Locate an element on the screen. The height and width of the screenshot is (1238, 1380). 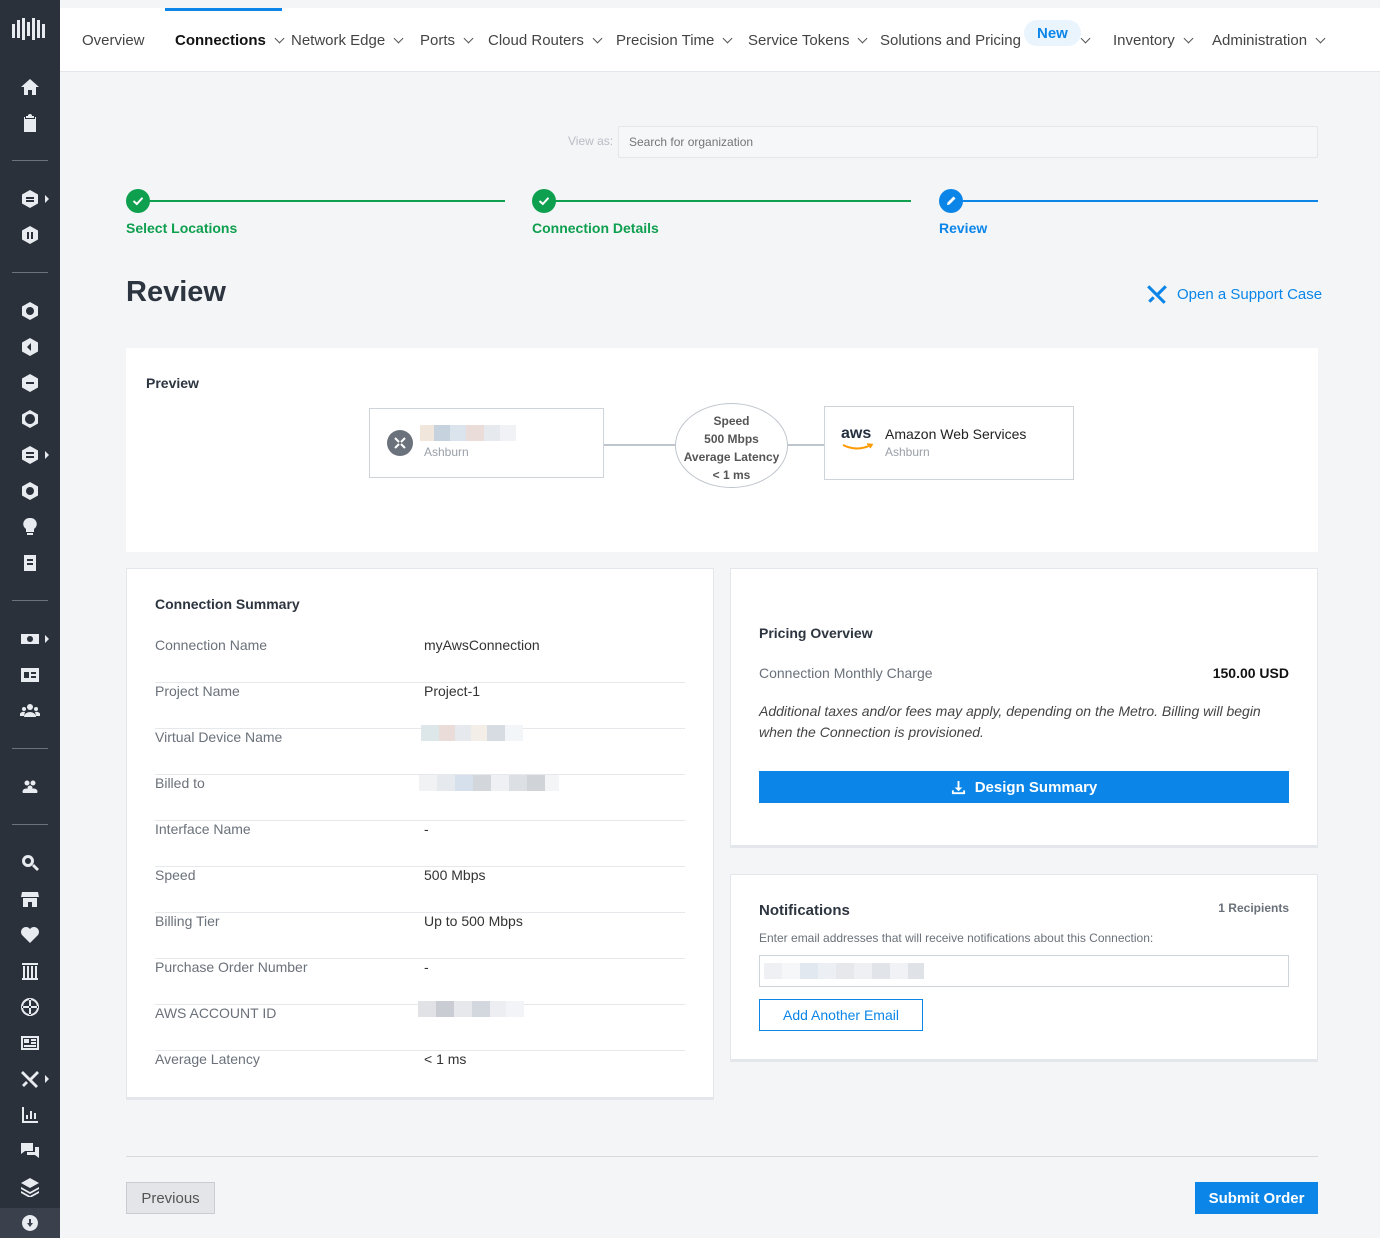
step-select-locations: Select Locations is located at coordinates (181, 228).